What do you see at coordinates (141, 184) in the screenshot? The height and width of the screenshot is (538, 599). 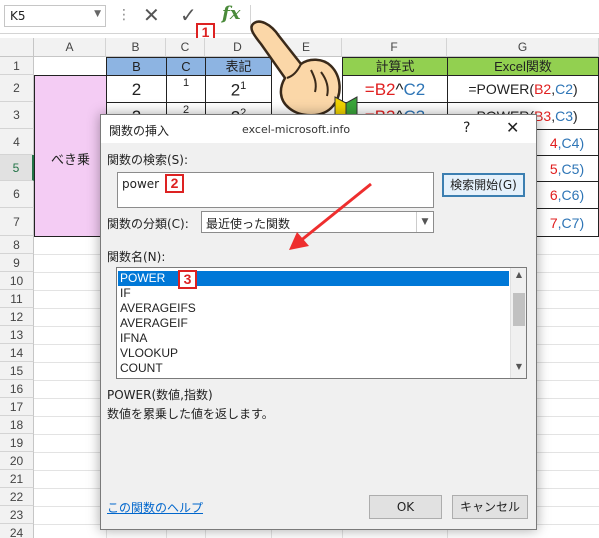 I see `search-value: power` at bounding box center [141, 184].